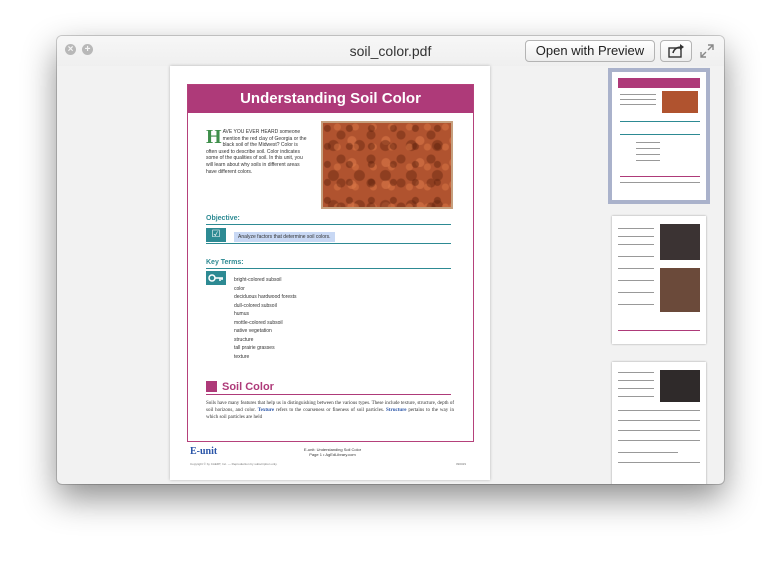  What do you see at coordinates (214, 137) in the screenshot?
I see `drop-cap: H` at bounding box center [214, 137].